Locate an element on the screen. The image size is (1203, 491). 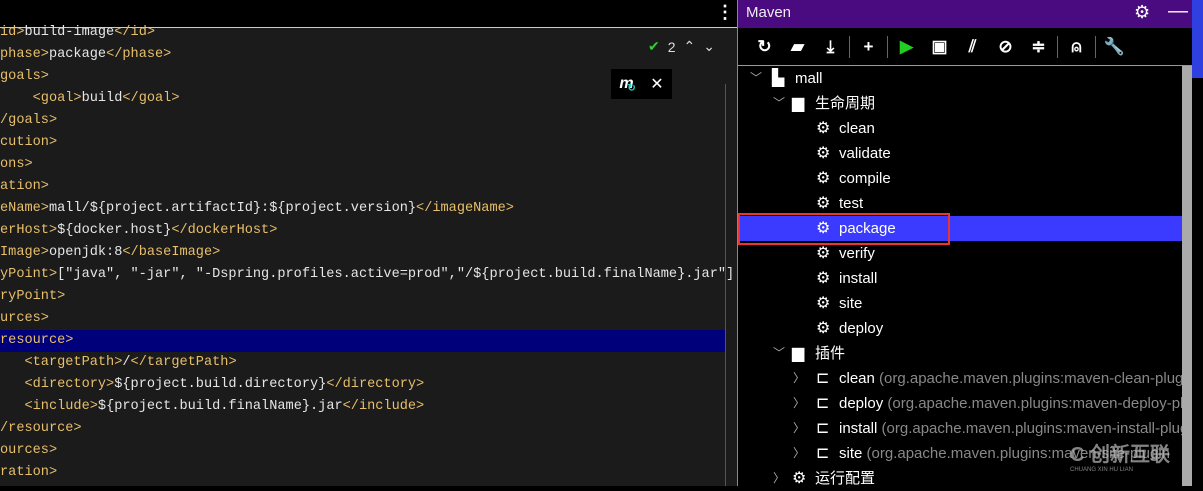
tree-item-label: test is located at coordinates (851, 203).